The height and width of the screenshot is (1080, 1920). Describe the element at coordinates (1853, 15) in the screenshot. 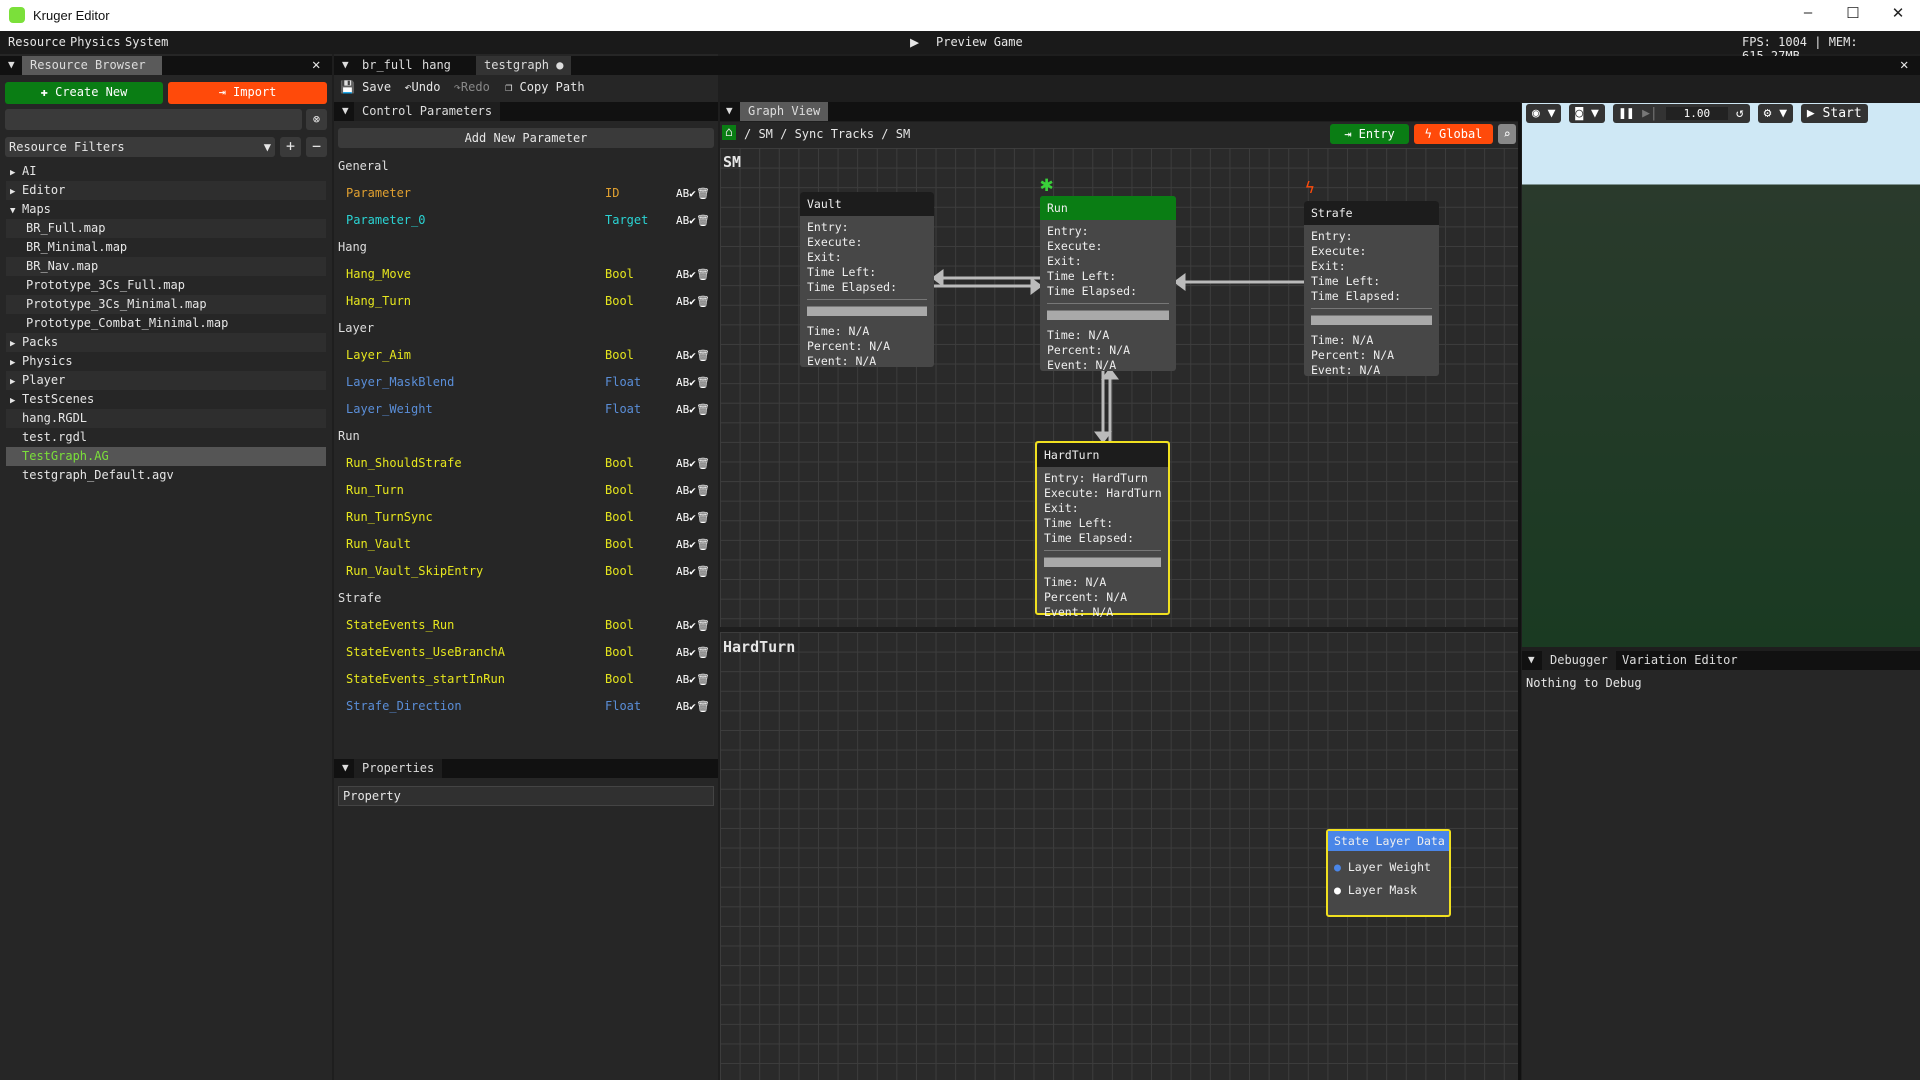

I see `maximize-button: ☐` at that location.